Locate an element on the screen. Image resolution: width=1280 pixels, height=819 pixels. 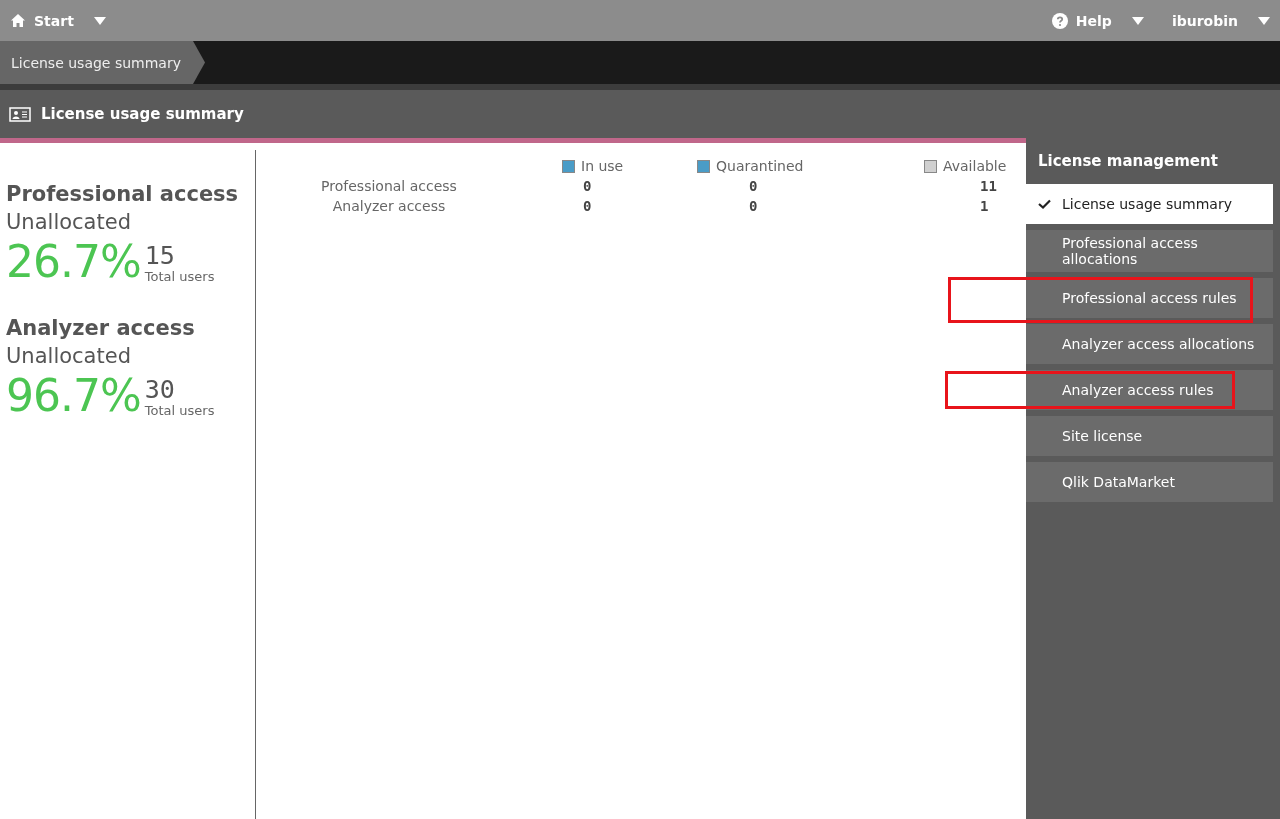
user-menu-button: iburobin is located at coordinates (1220, 20).